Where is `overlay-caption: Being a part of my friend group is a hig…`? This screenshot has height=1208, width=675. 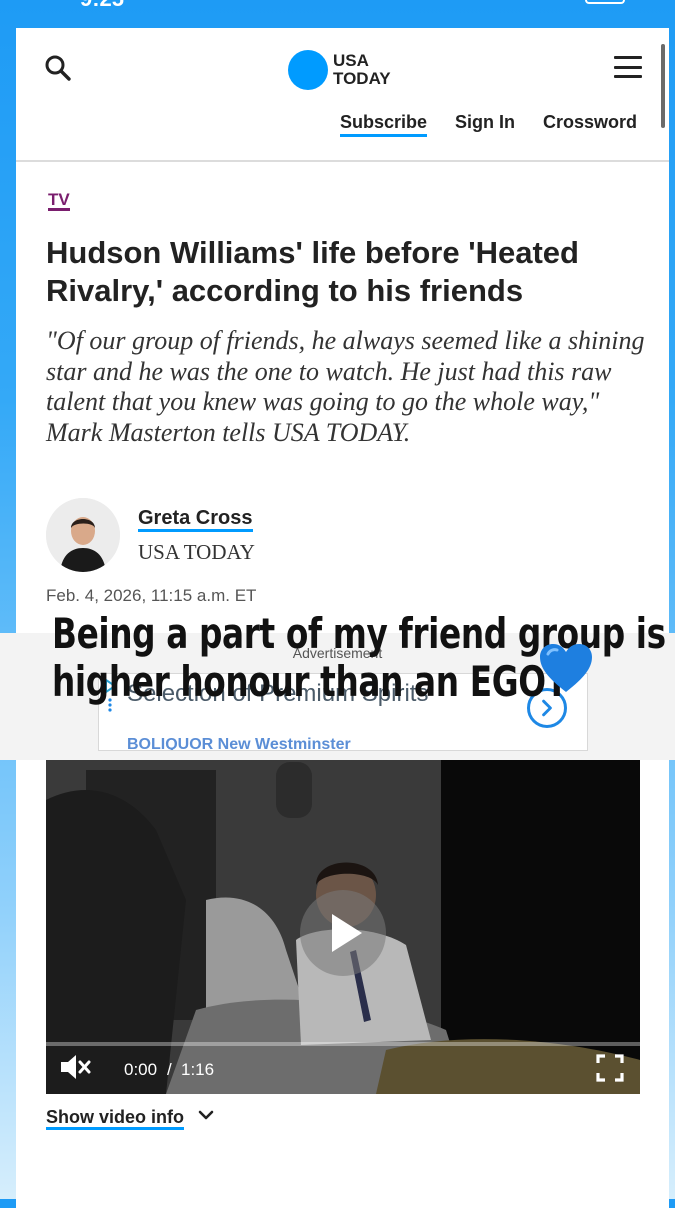 overlay-caption: Being a part of my friend group is a hig… is located at coordinates (363, 657).